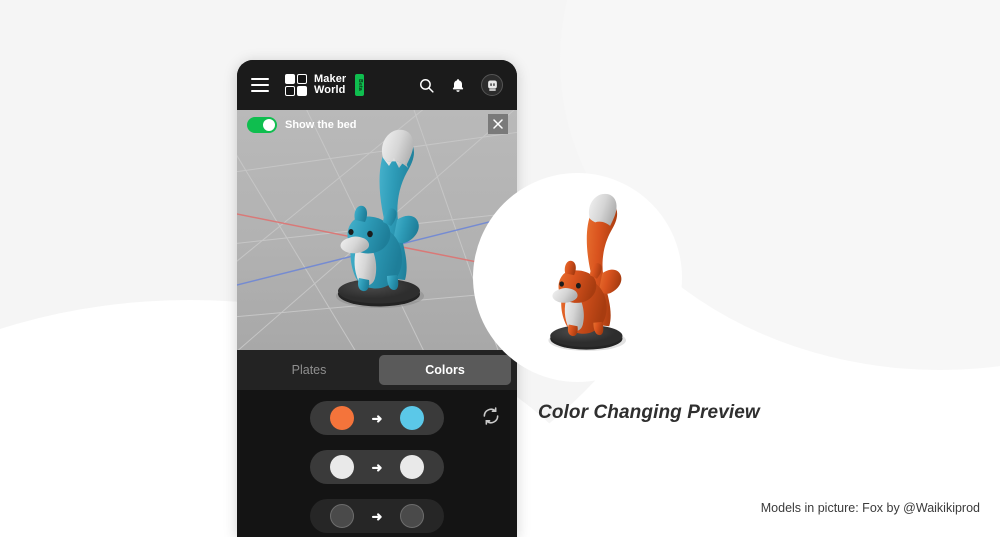  Describe the element at coordinates (309, 370) in the screenshot. I see `tab-plates: Plates` at that location.